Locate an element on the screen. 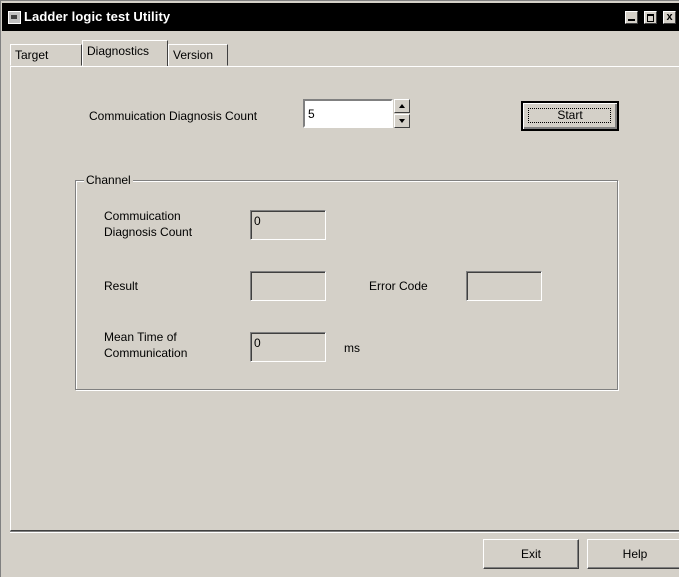 The width and height of the screenshot is (679, 577). error-code-label: Error Code is located at coordinates (398, 286).